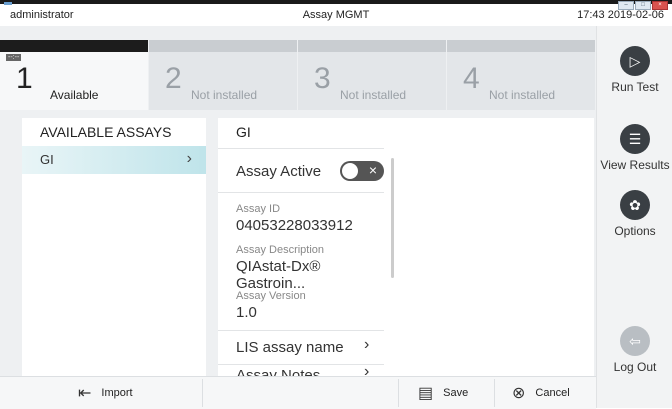 This screenshot has width=672, height=409. I want to click on slot-number: 3, so click(322, 78).